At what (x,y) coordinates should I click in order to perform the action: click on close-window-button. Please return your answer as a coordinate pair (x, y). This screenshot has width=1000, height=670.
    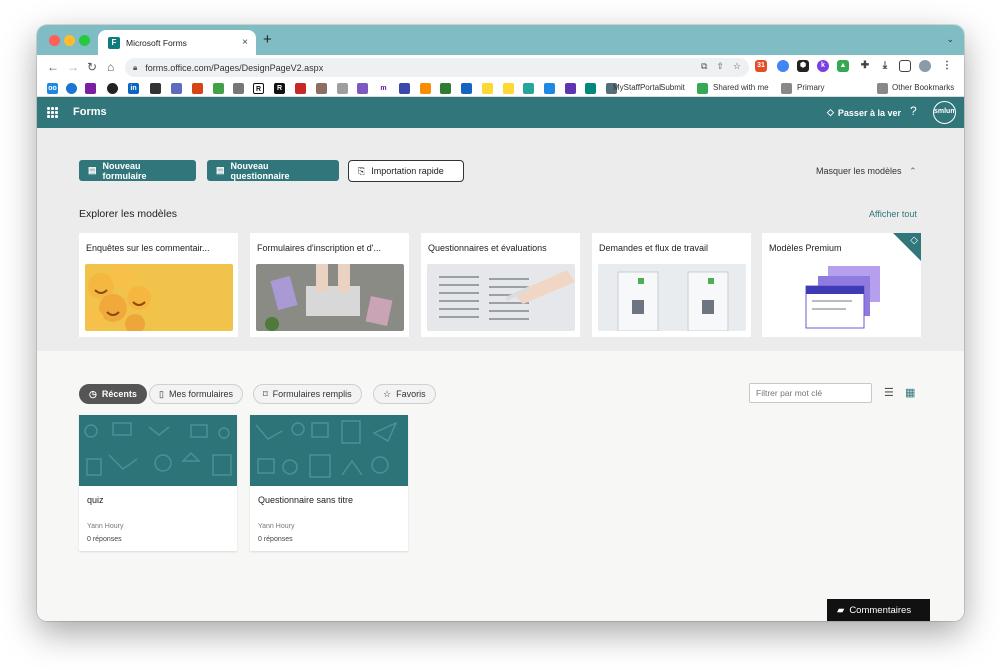
    Looking at the image, I should click on (54, 40).